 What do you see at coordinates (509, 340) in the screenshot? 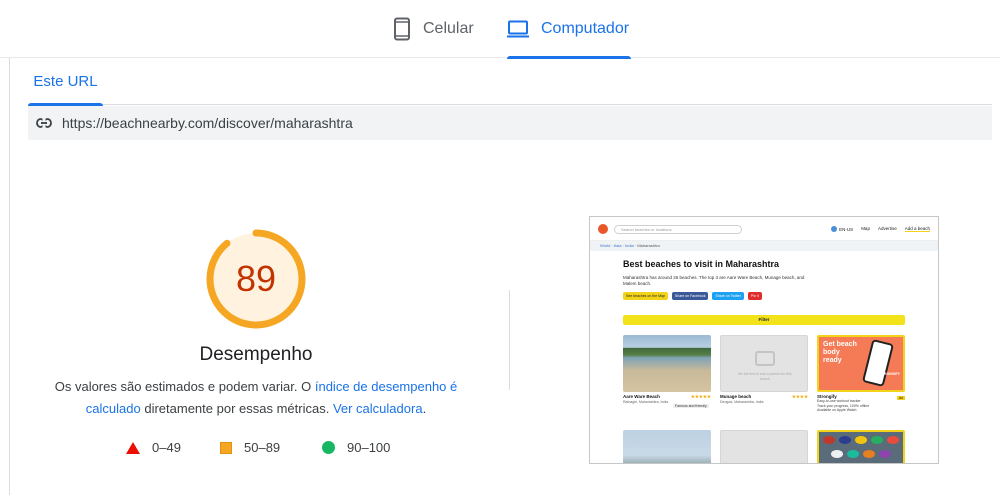
I see `section-divider` at bounding box center [509, 340].